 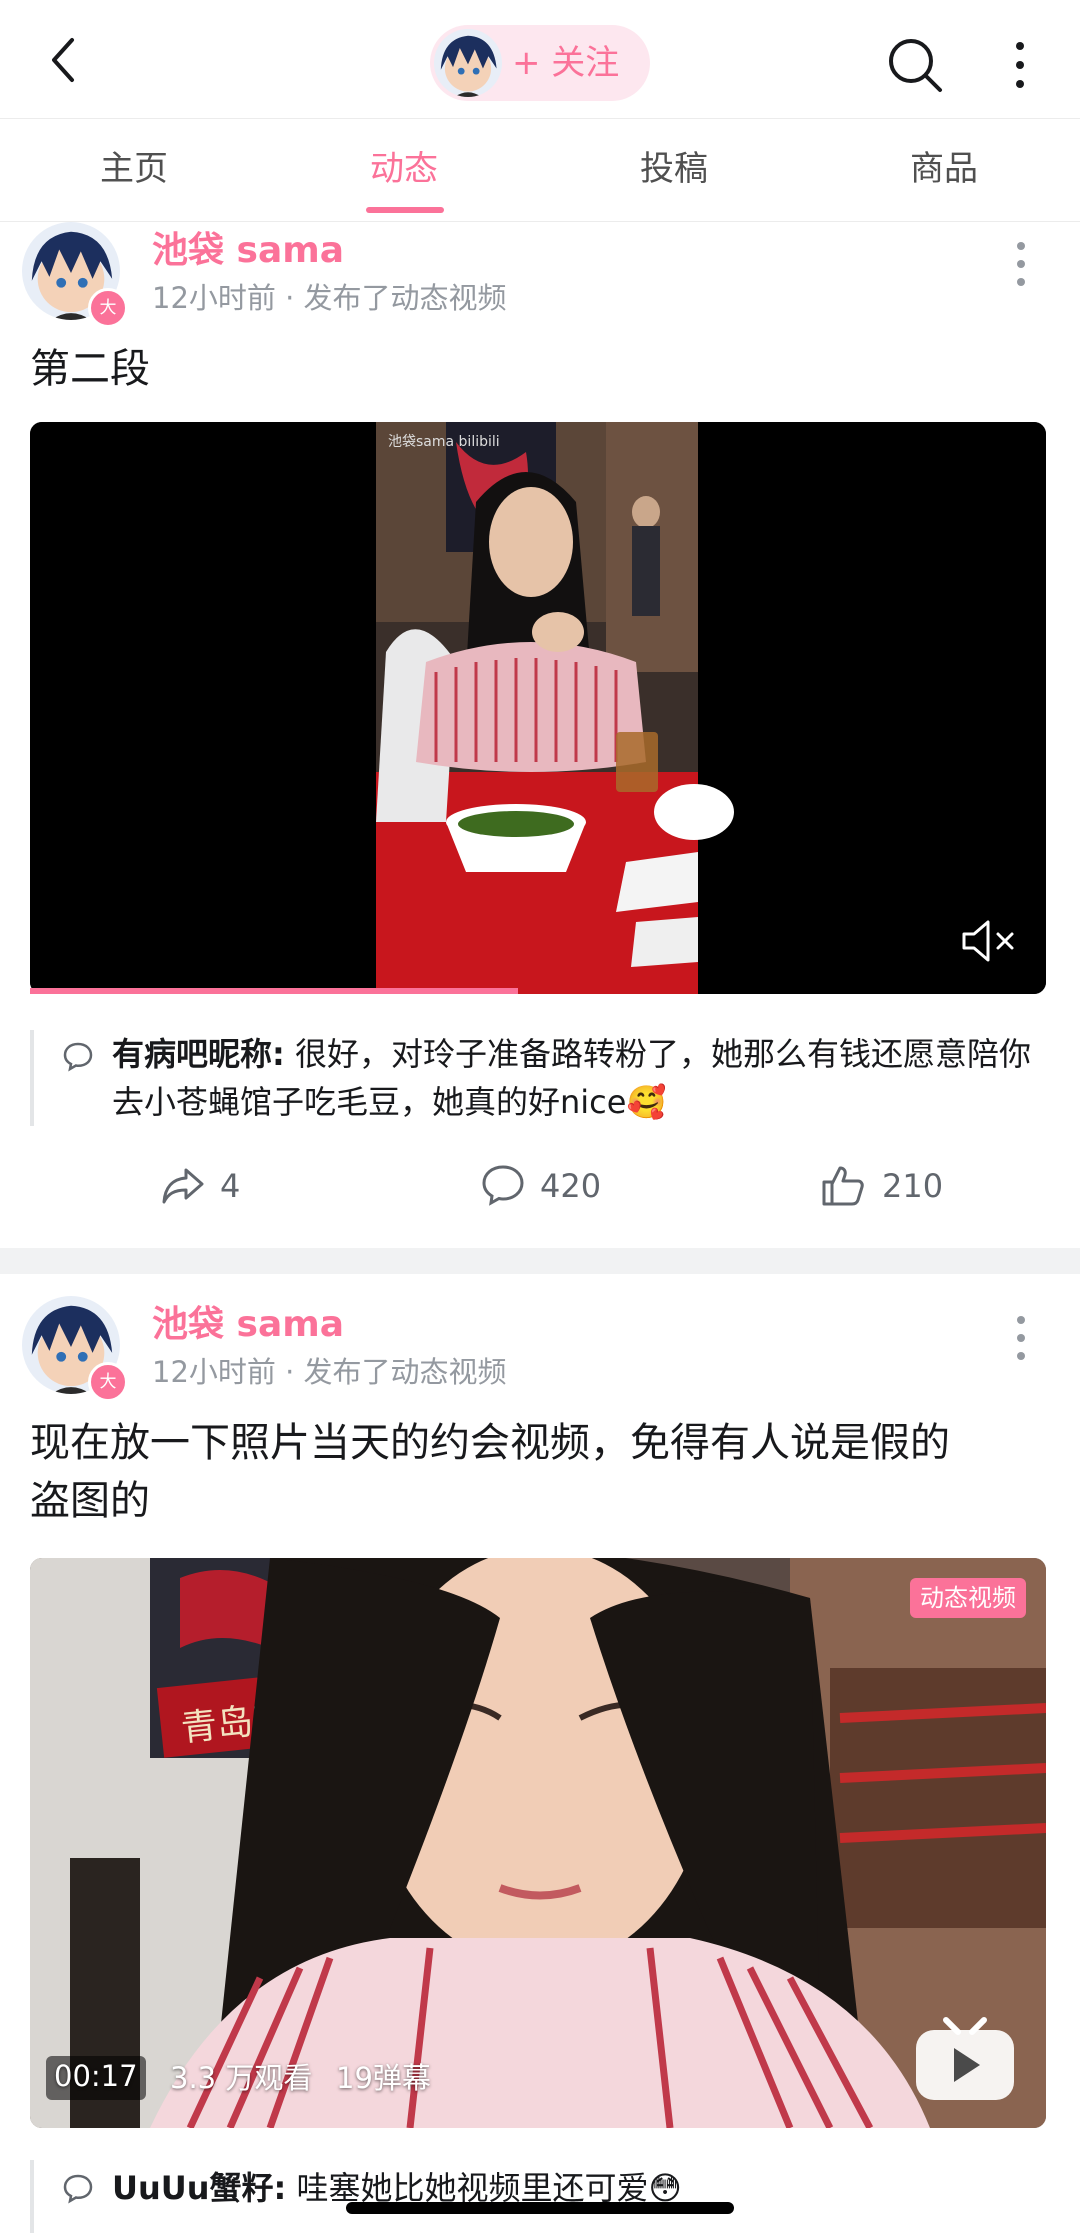 What do you see at coordinates (990, 941) in the screenshot?
I see `mute-icon` at bounding box center [990, 941].